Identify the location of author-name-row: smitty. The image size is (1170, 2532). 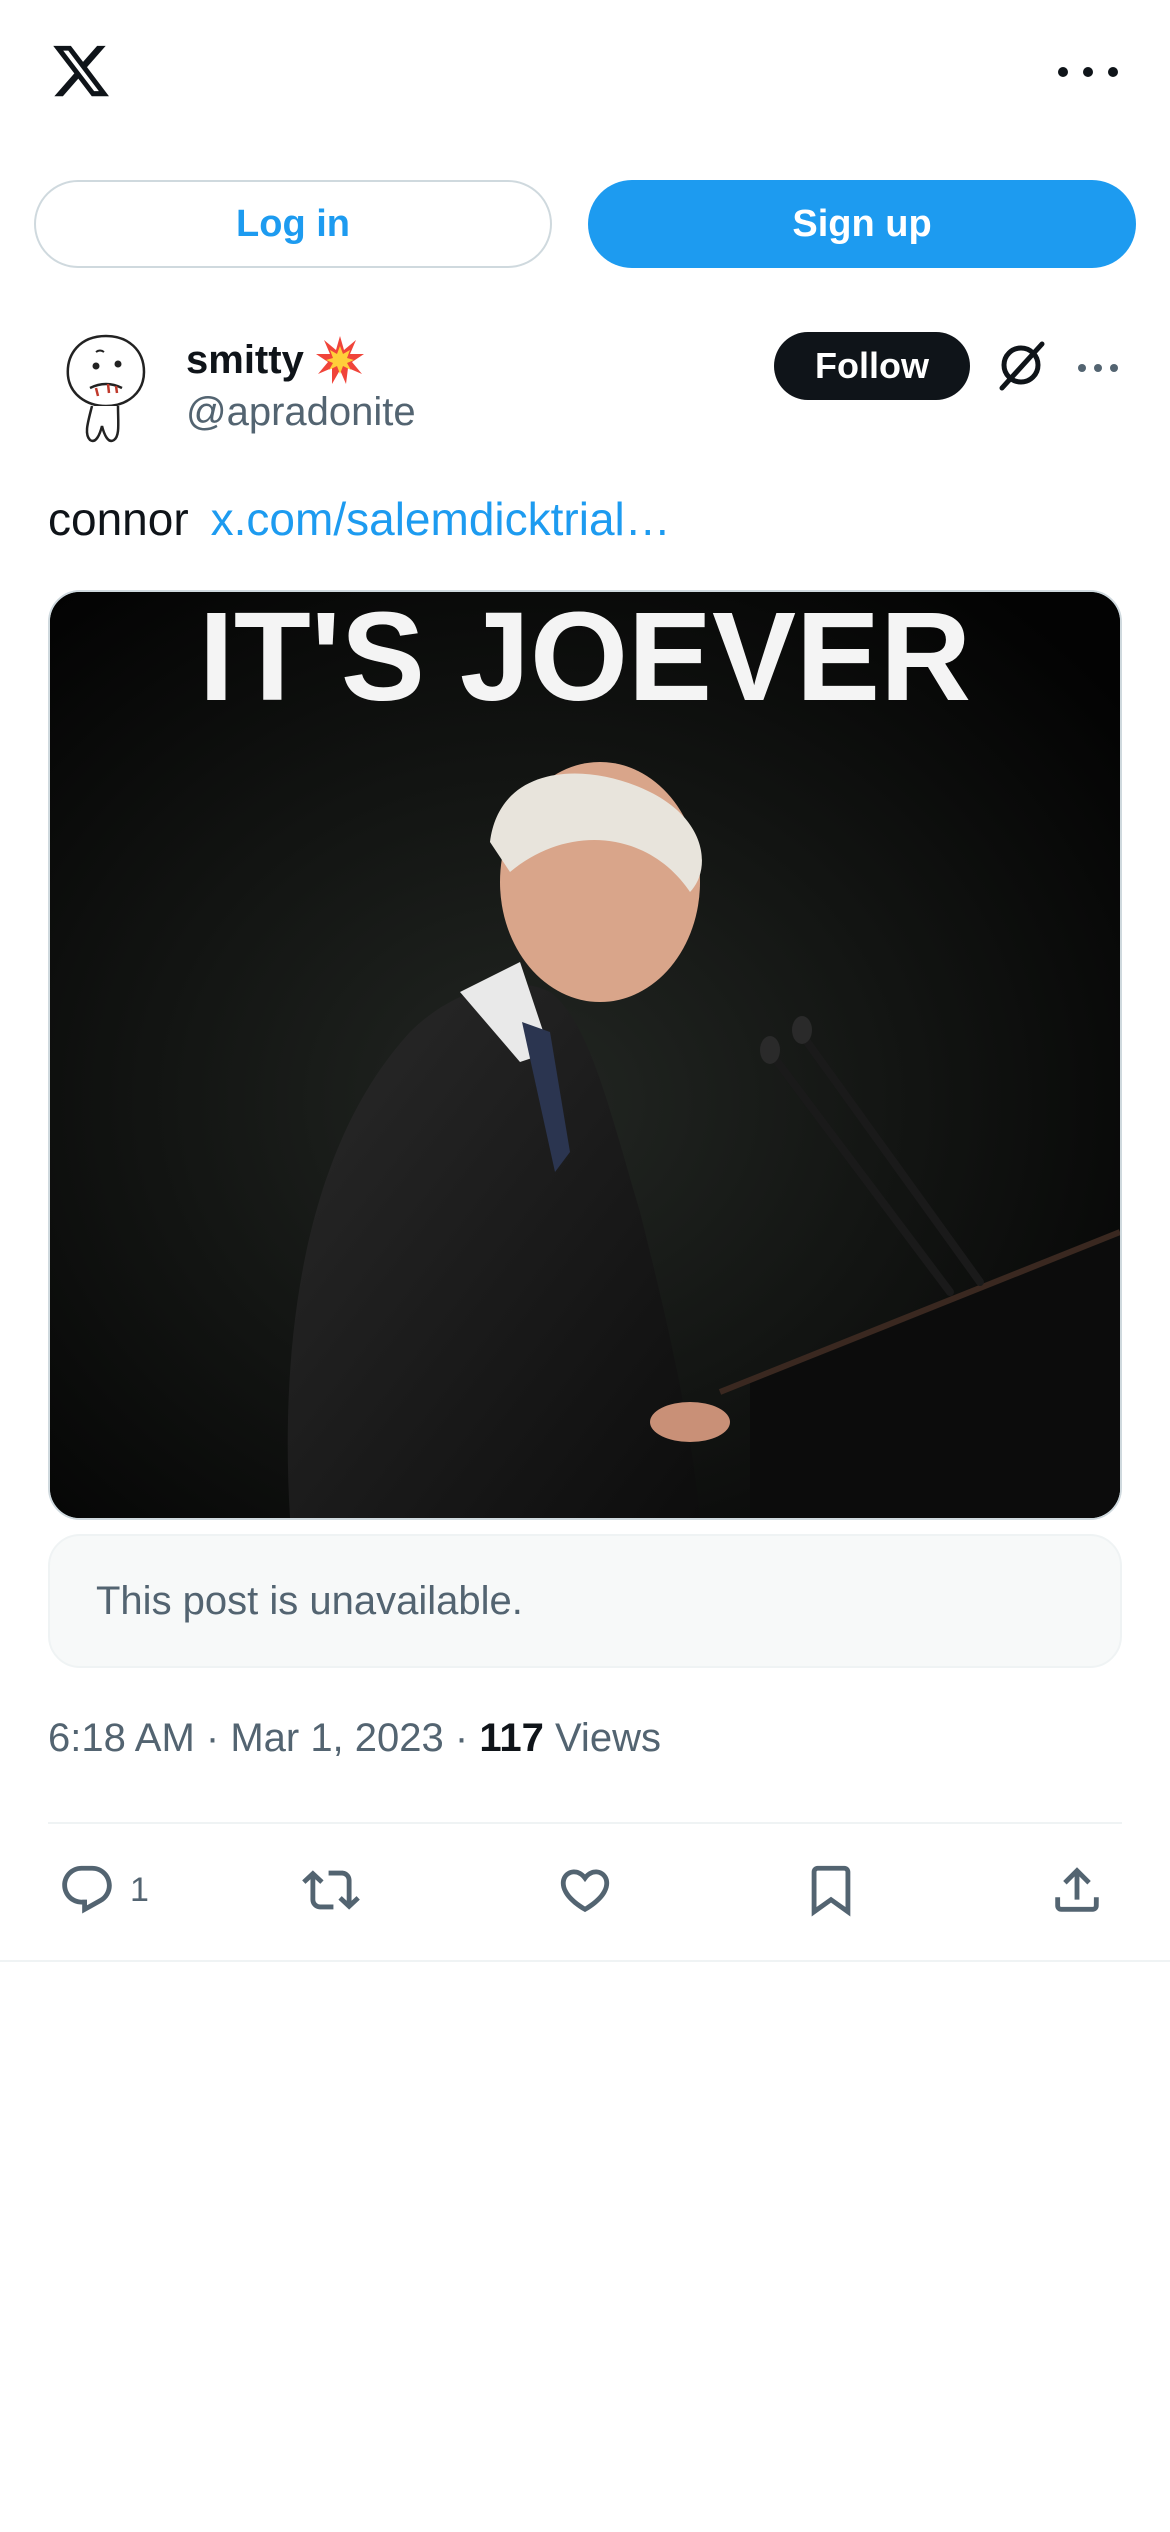
(276, 360).